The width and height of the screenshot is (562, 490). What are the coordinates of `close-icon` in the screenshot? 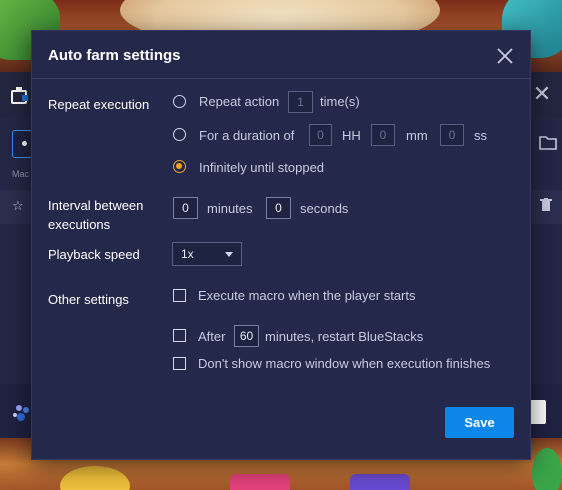 It's located at (505, 56).